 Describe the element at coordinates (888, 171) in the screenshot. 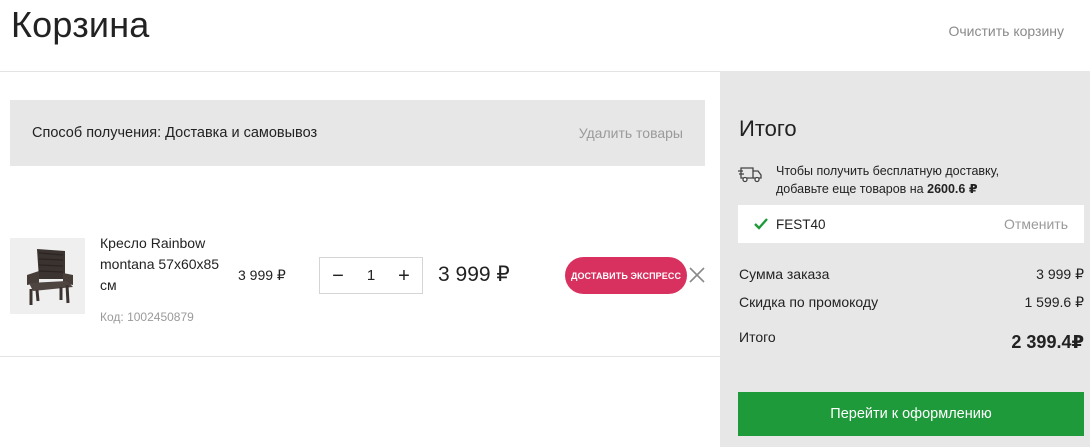

I see `free-delivery-line1: Чтобы получить бесплатную доставку,` at that location.